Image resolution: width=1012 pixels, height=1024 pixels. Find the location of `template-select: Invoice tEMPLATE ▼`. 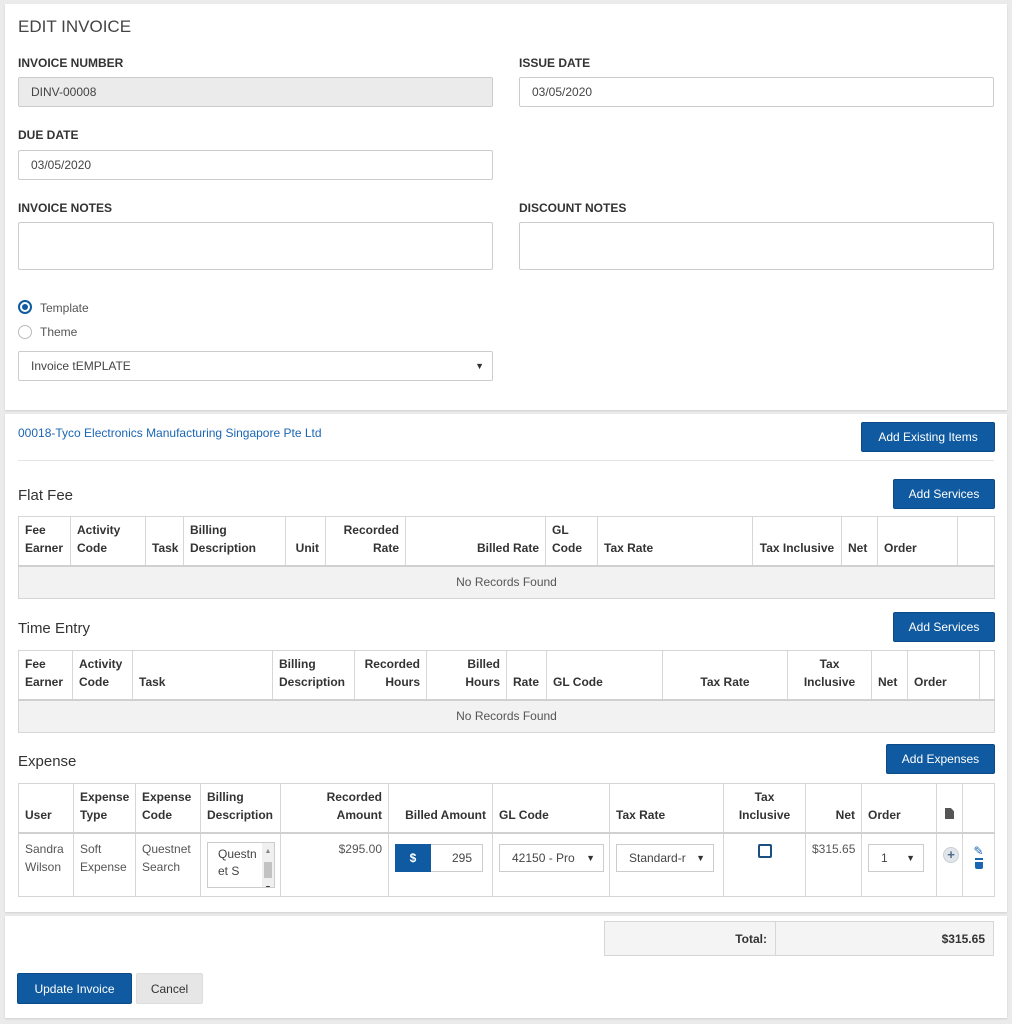

template-select: Invoice tEMPLATE ▼ is located at coordinates (255, 366).